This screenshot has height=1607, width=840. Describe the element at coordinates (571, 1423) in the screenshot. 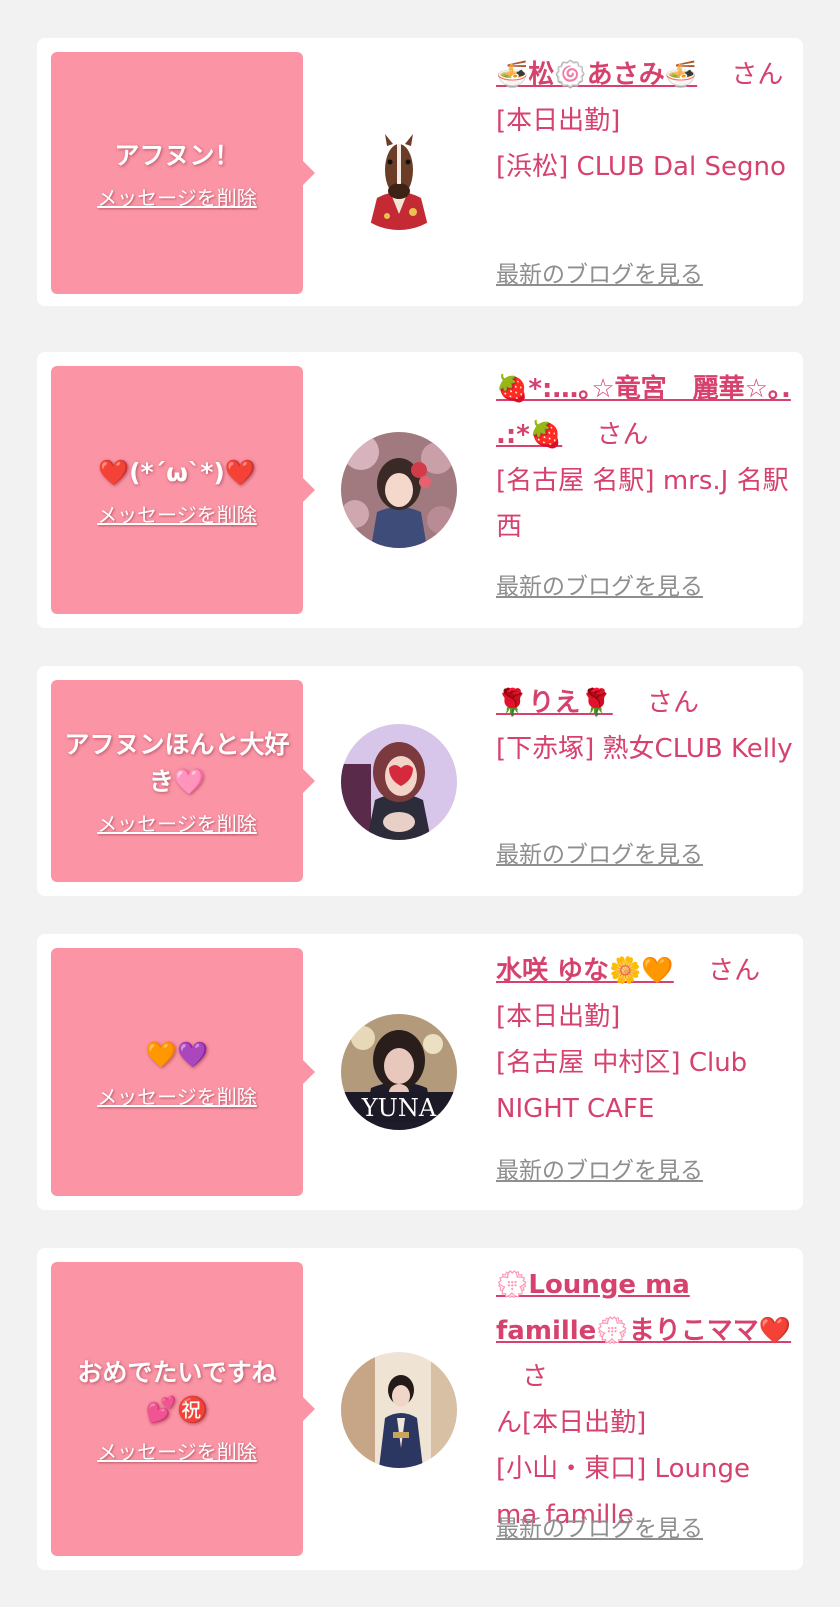

I see `work-status: ん[本日出勤]` at that location.